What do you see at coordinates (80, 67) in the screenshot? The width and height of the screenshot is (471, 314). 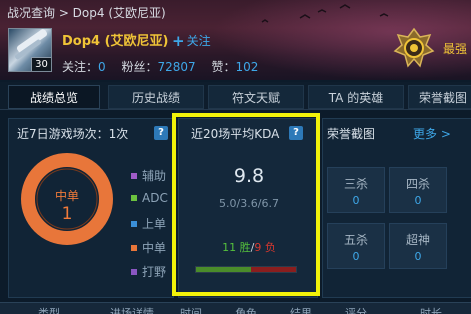 I see `following-label: 关注：` at bounding box center [80, 67].